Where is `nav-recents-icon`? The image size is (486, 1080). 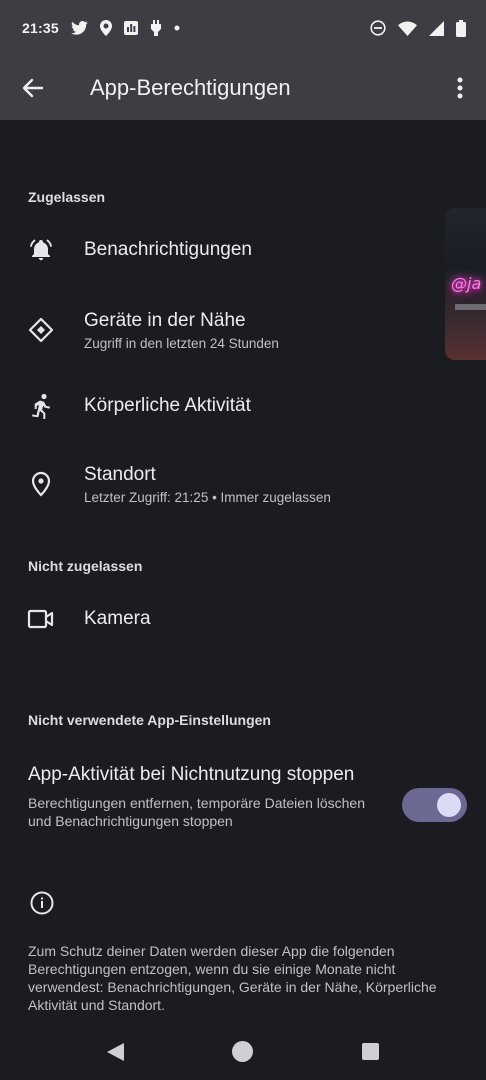
nav-recents-icon is located at coordinates (370, 1051).